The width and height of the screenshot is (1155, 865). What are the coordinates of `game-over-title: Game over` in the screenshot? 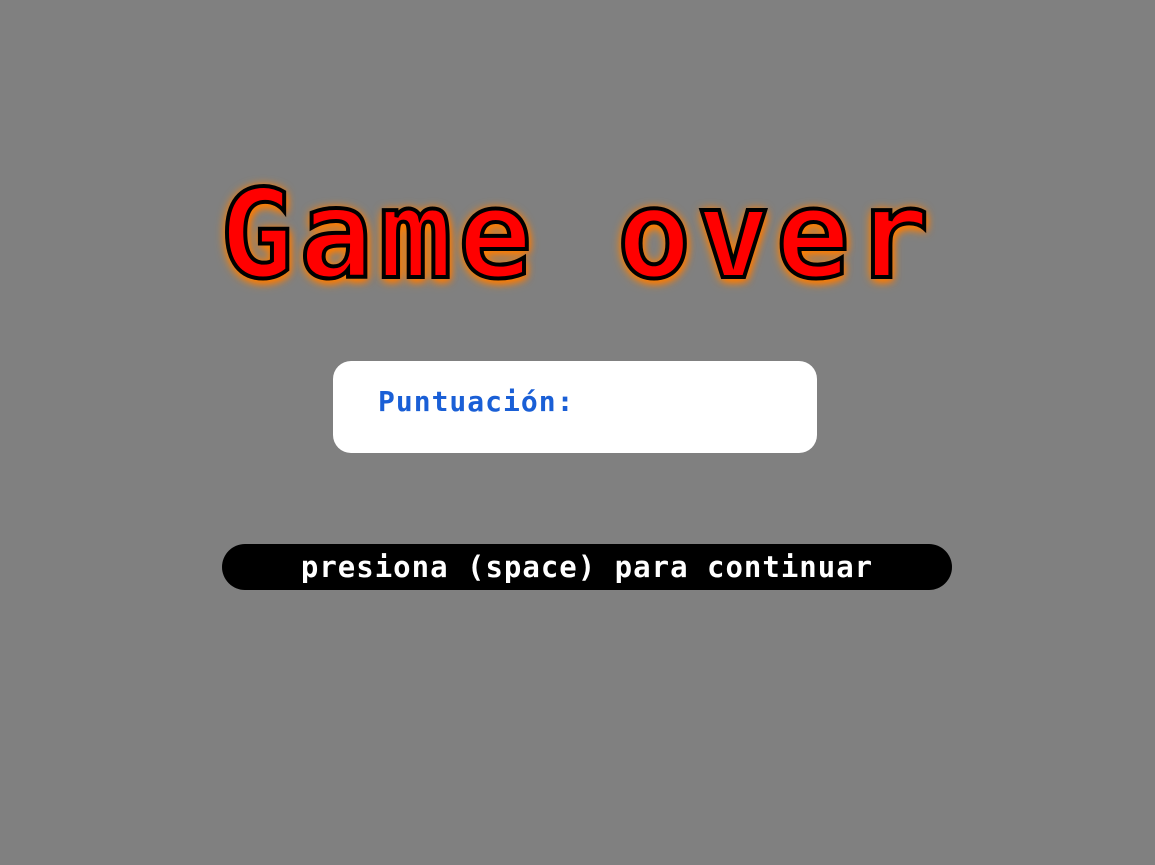 It's located at (577, 235).